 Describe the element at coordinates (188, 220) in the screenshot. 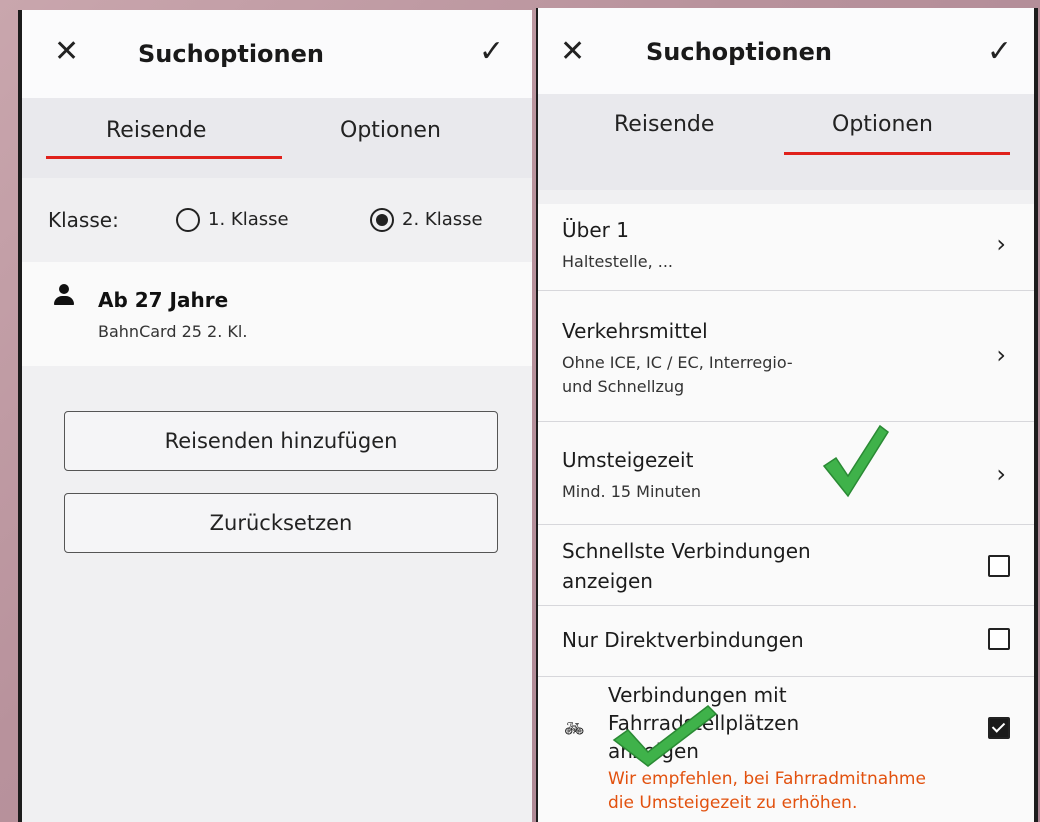

I see `radio-first-class` at that location.